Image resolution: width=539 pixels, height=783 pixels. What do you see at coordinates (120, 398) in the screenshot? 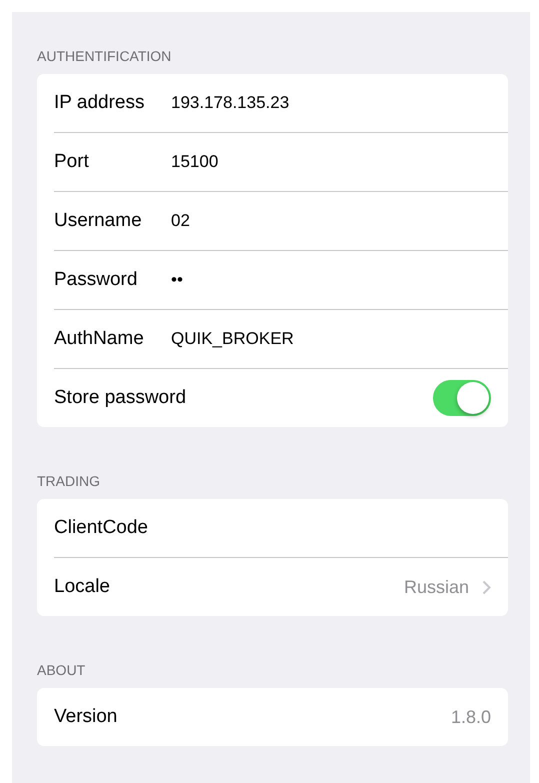
I see `setting-label: Store password` at bounding box center [120, 398].